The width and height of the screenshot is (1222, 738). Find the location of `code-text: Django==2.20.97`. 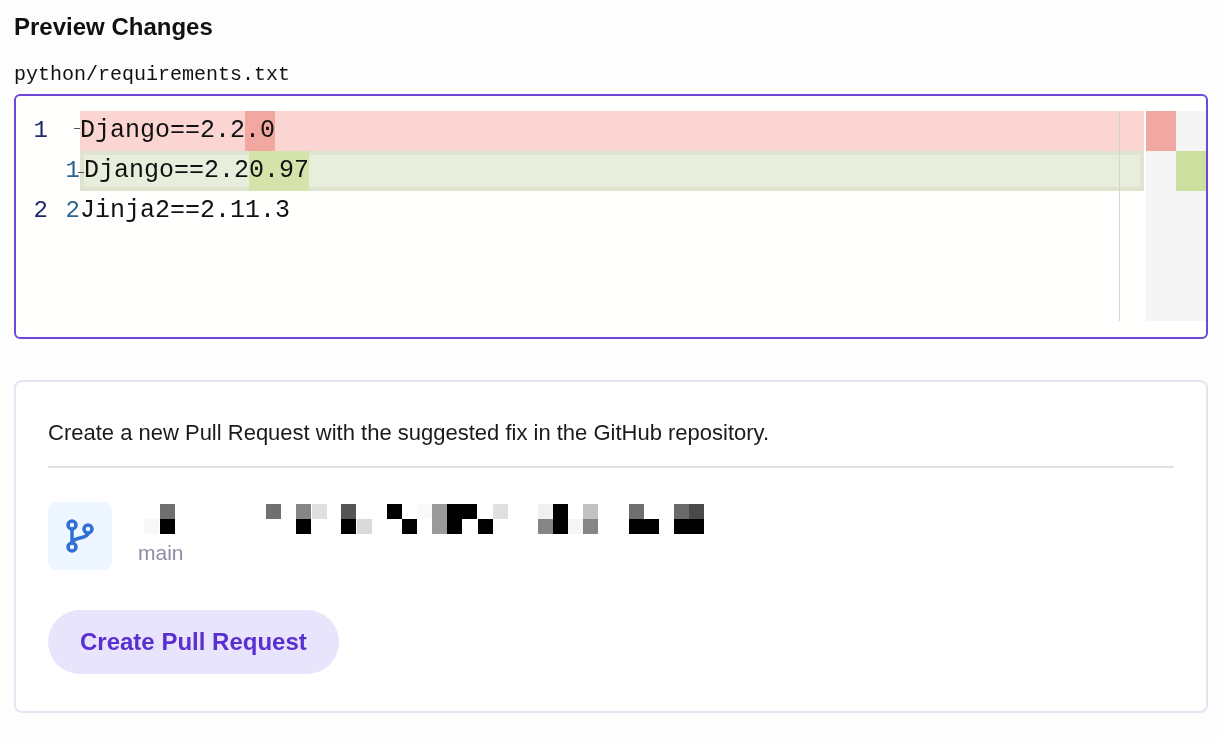

code-text: Django==2.20.97 is located at coordinates (197, 171).